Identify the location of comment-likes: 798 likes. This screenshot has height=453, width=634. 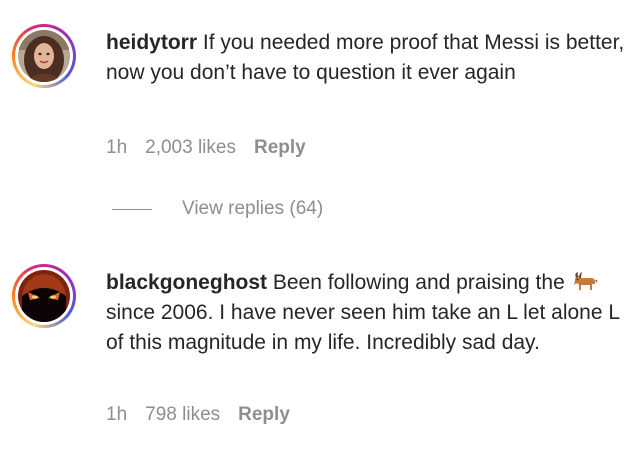
(182, 415).